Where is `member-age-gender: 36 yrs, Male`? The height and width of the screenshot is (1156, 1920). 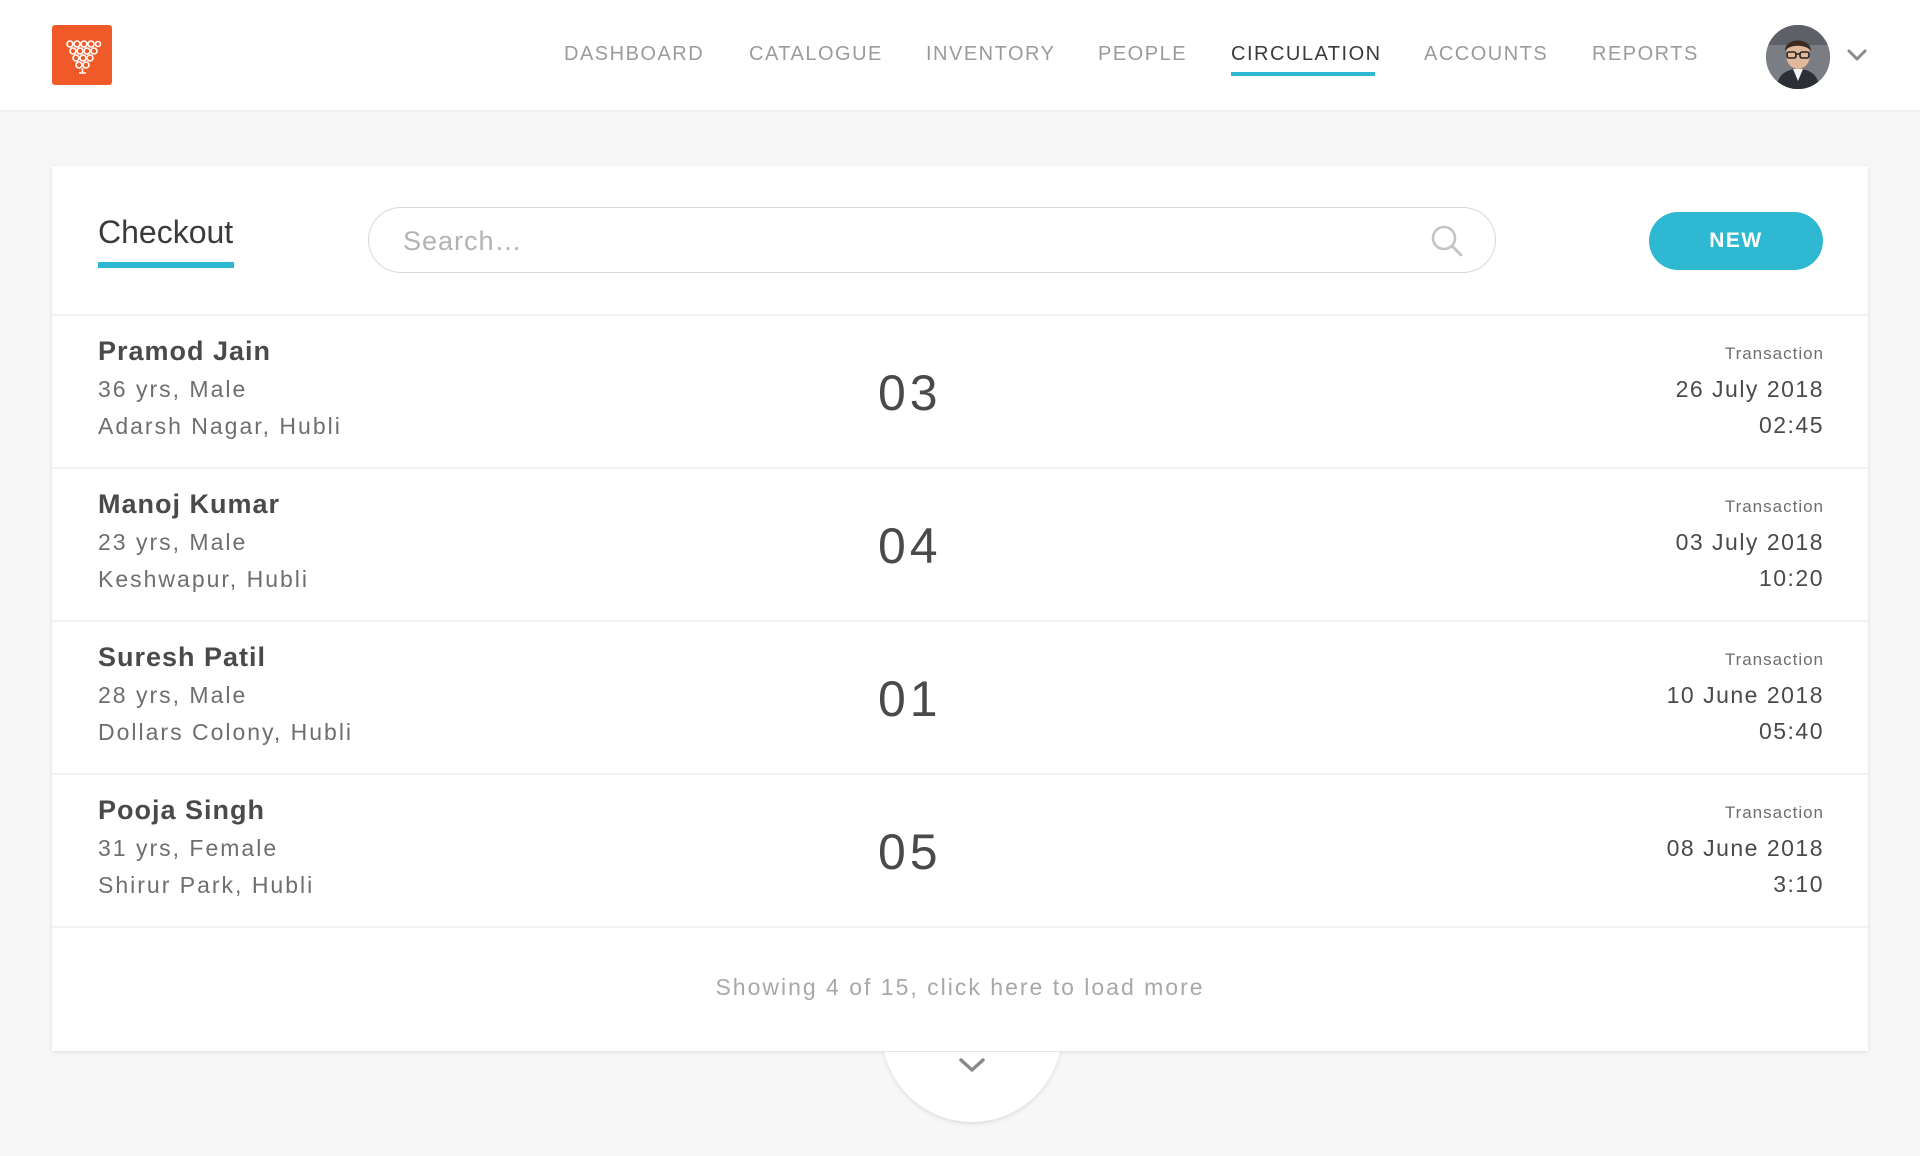
member-age-gender: 36 yrs, Male is located at coordinates (173, 389).